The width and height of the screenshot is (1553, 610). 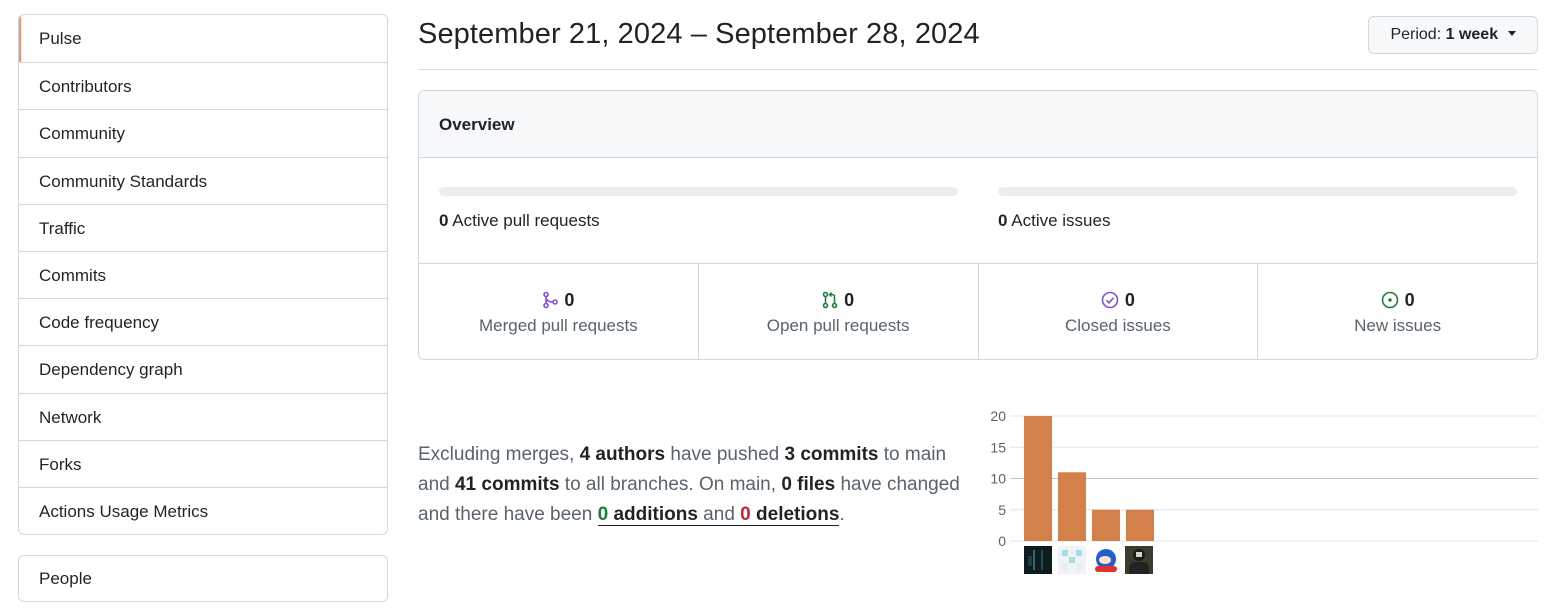 What do you see at coordinates (838, 325) in the screenshot?
I see `open-prs-label: Open pull requests` at bounding box center [838, 325].